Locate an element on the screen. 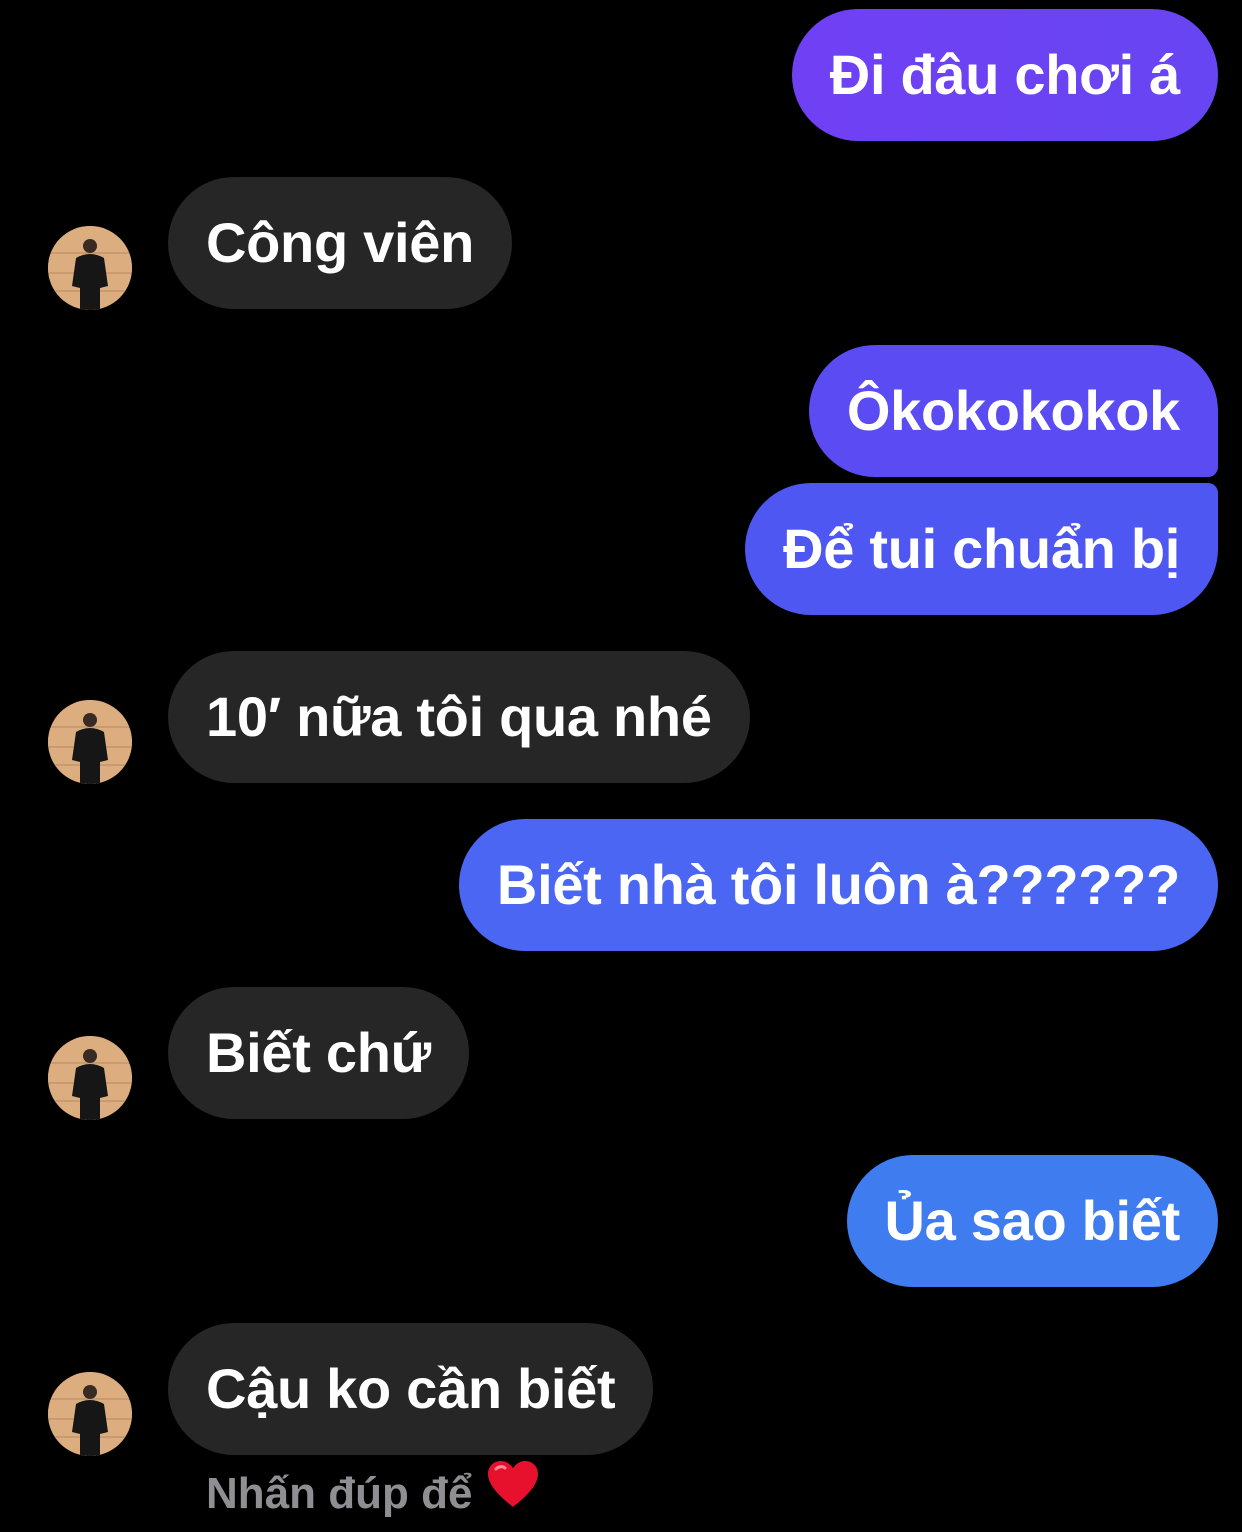  message-bubble-received: Cậu ko cần biết is located at coordinates (411, 1389).